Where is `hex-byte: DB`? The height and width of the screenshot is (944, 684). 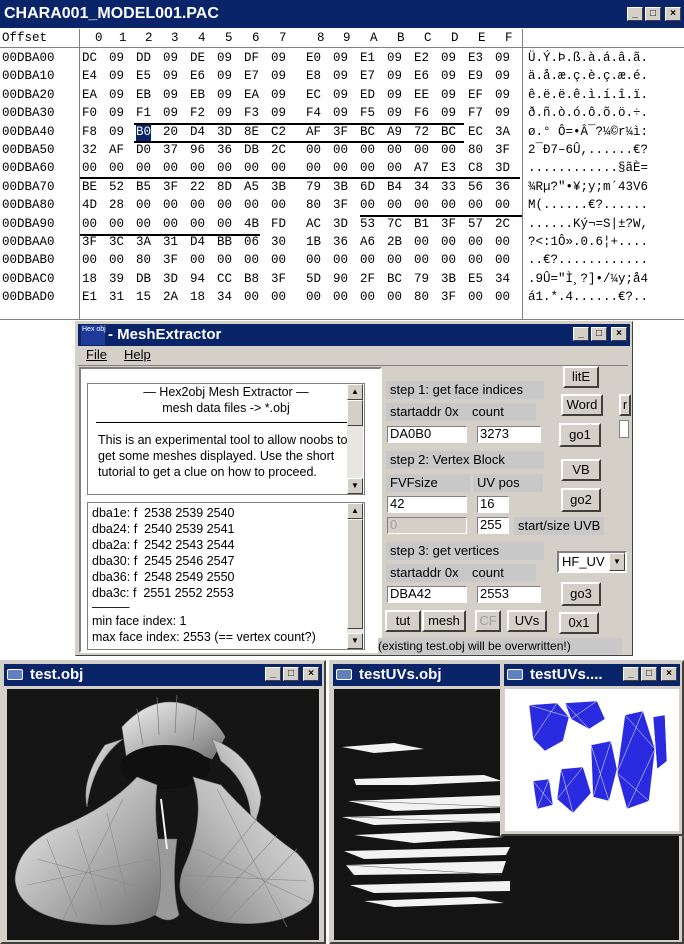 hex-byte: DB is located at coordinates (251, 150).